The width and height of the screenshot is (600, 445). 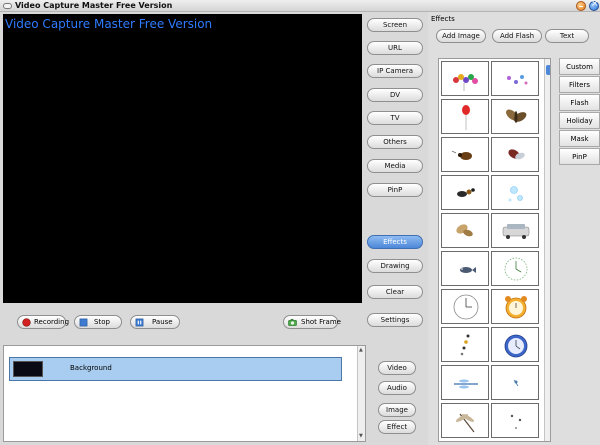 What do you see at coordinates (397, 368) in the screenshot?
I see `add-video-button: Video` at bounding box center [397, 368].